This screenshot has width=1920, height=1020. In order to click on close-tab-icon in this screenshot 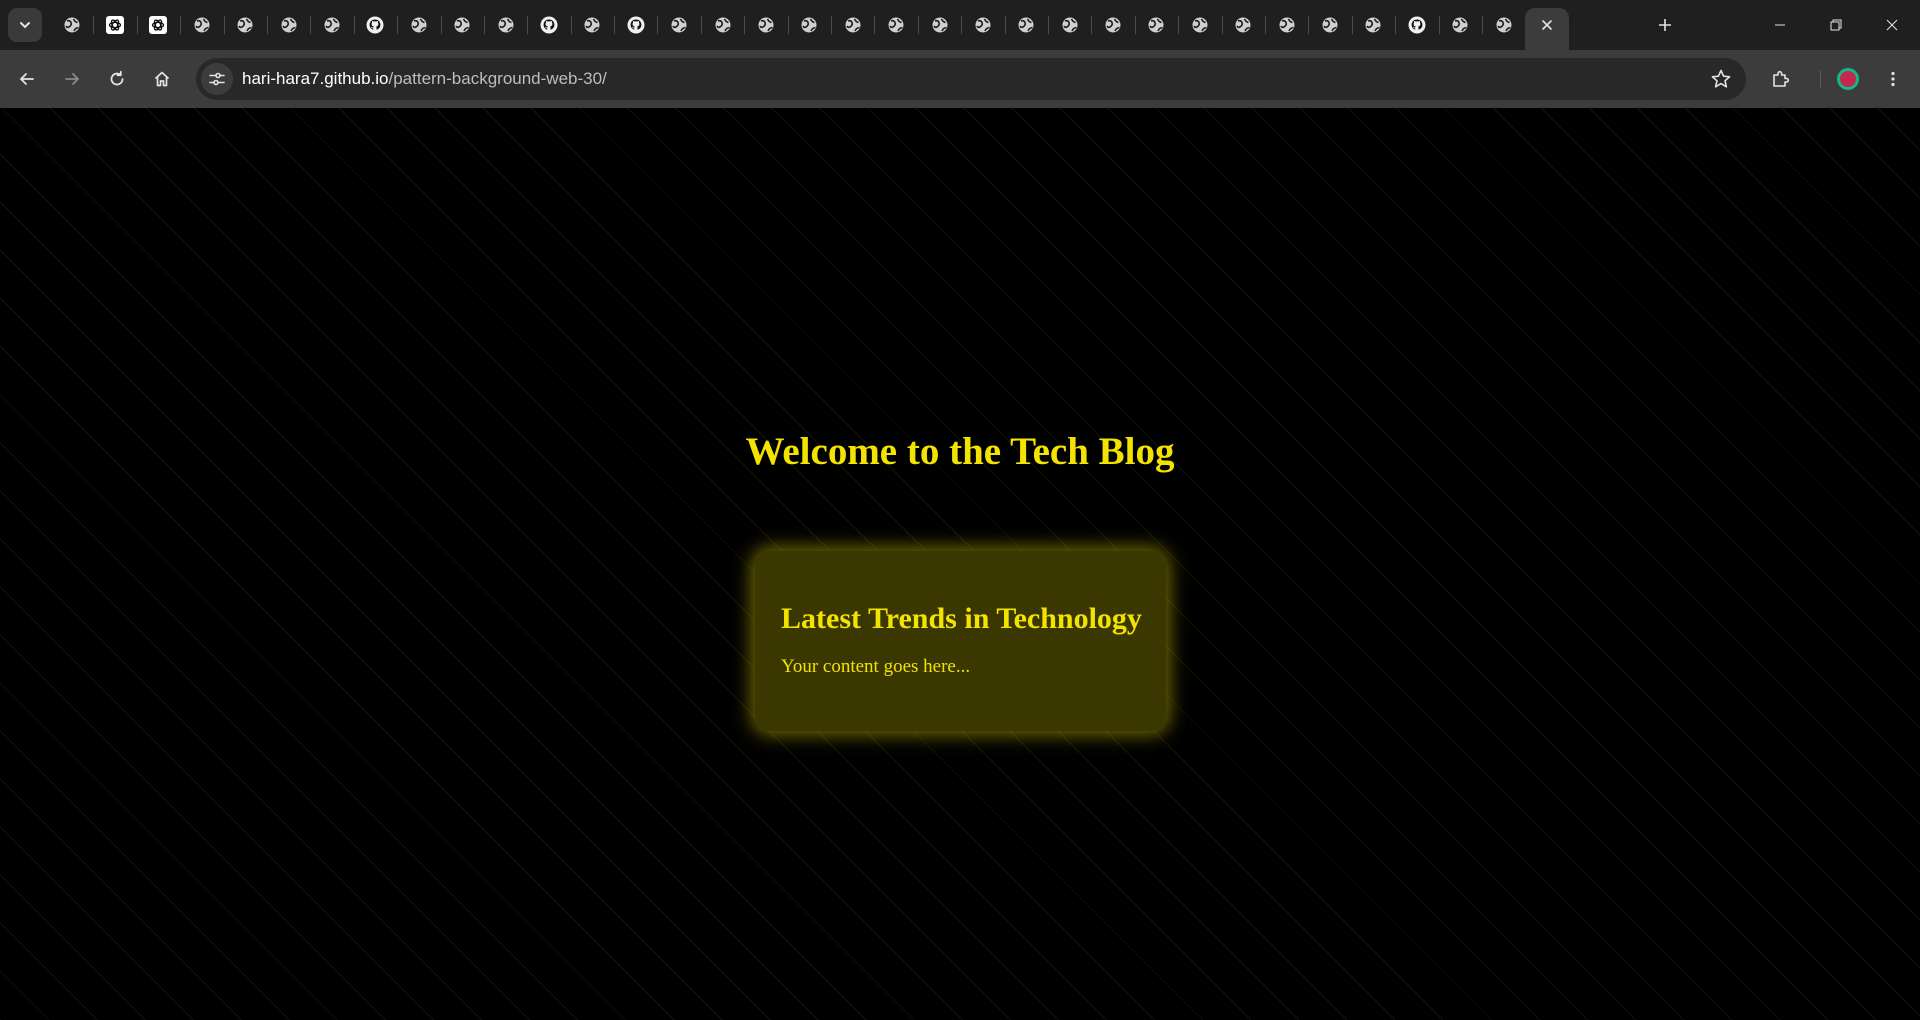, I will do `click(1547, 25)`.